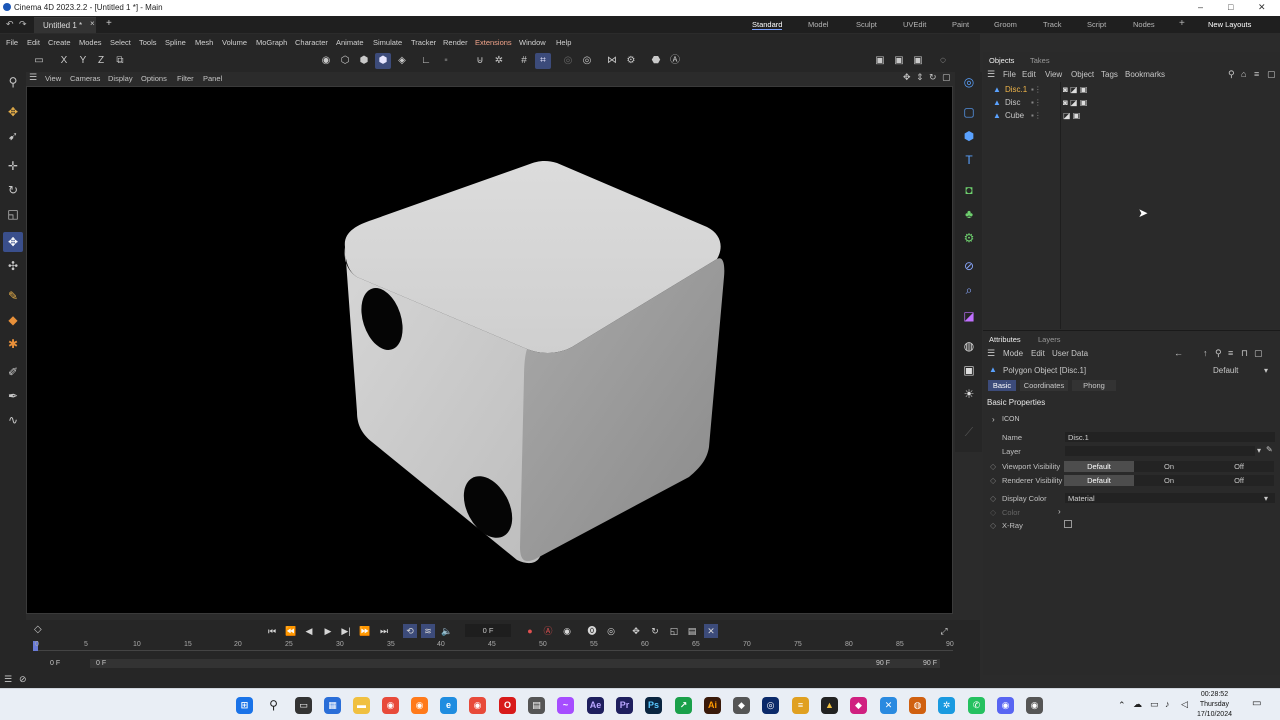  Describe the element at coordinates (991, 353) in the screenshot. I see `attributes-hamburger-icon: ☰` at that location.